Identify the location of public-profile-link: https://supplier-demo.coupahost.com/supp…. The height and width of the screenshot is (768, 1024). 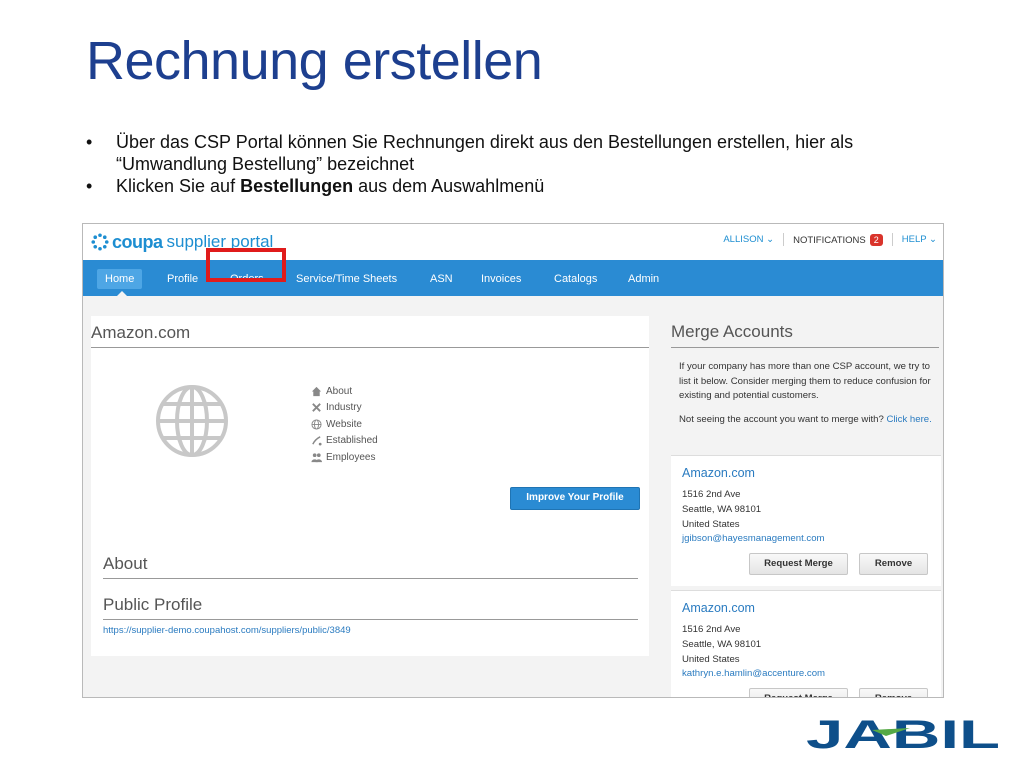
(227, 630).